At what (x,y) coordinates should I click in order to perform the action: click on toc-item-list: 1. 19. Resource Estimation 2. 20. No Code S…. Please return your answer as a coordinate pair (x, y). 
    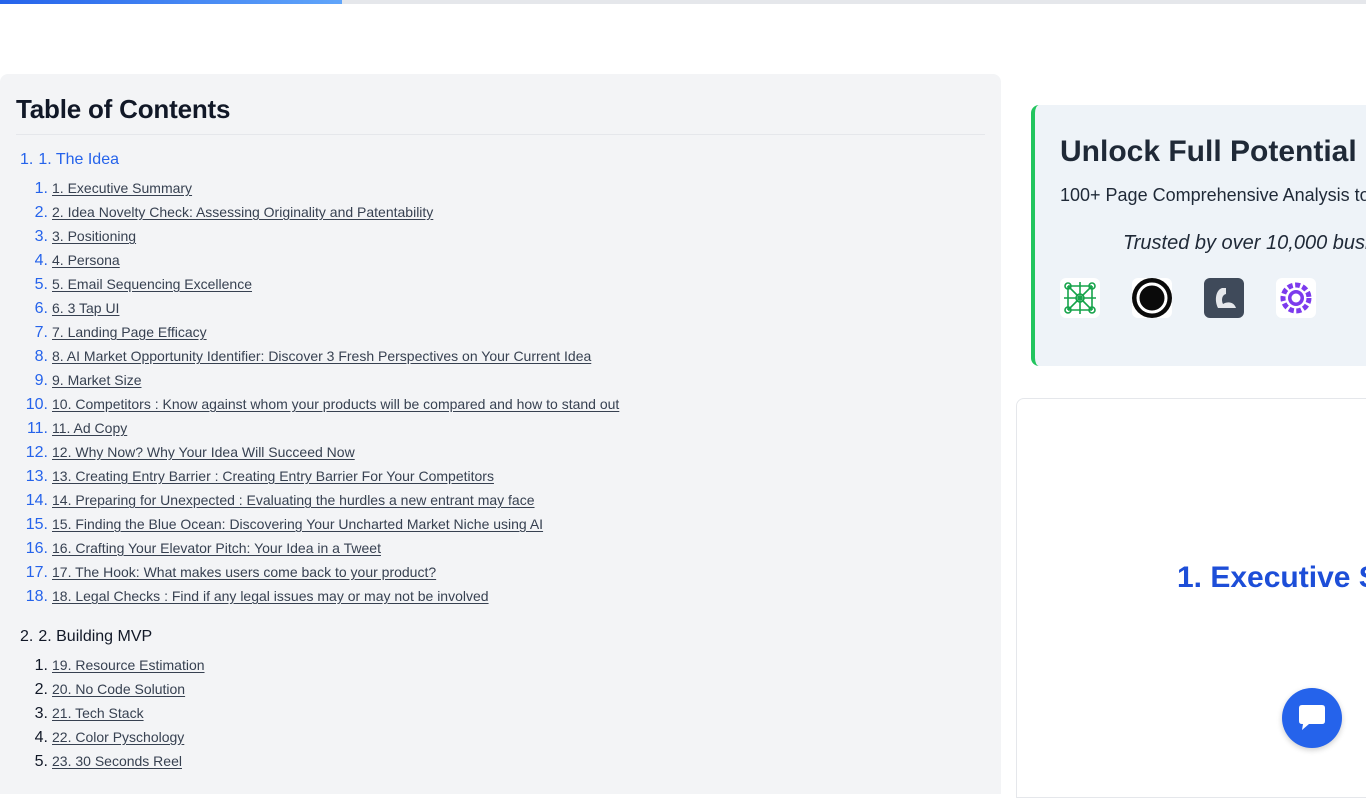
    Looking at the image, I should click on (500, 717).